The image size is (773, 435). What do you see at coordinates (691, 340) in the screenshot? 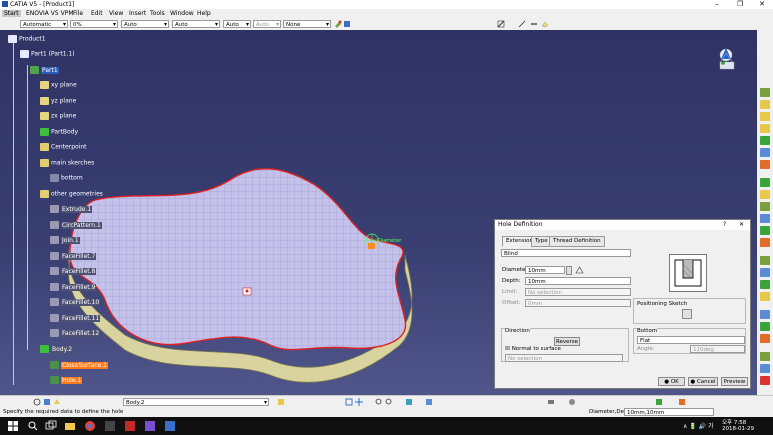
I see `bottom-type-select: Flat` at bounding box center [691, 340].